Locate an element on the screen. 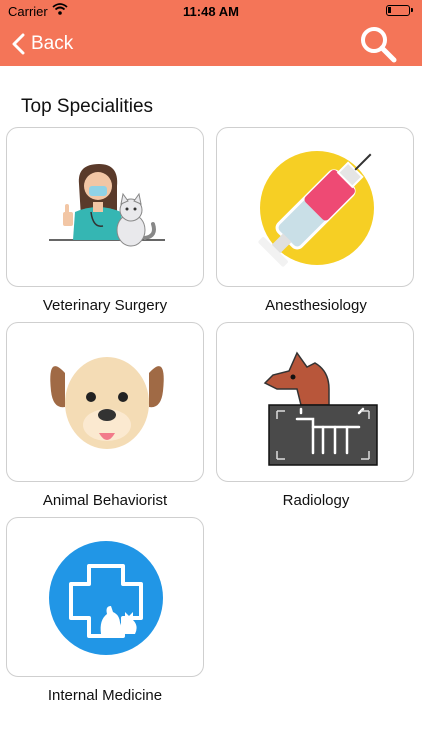 The width and height of the screenshot is (422, 750). speciality-label: Veterinary Surgery is located at coordinates (105, 305).